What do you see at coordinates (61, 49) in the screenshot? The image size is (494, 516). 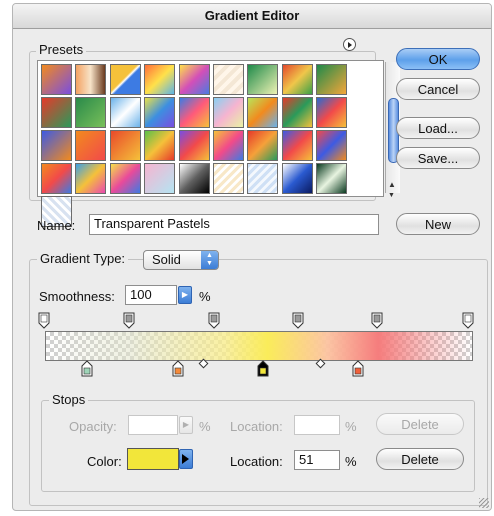 I see `presets-label: Presets` at bounding box center [61, 49].